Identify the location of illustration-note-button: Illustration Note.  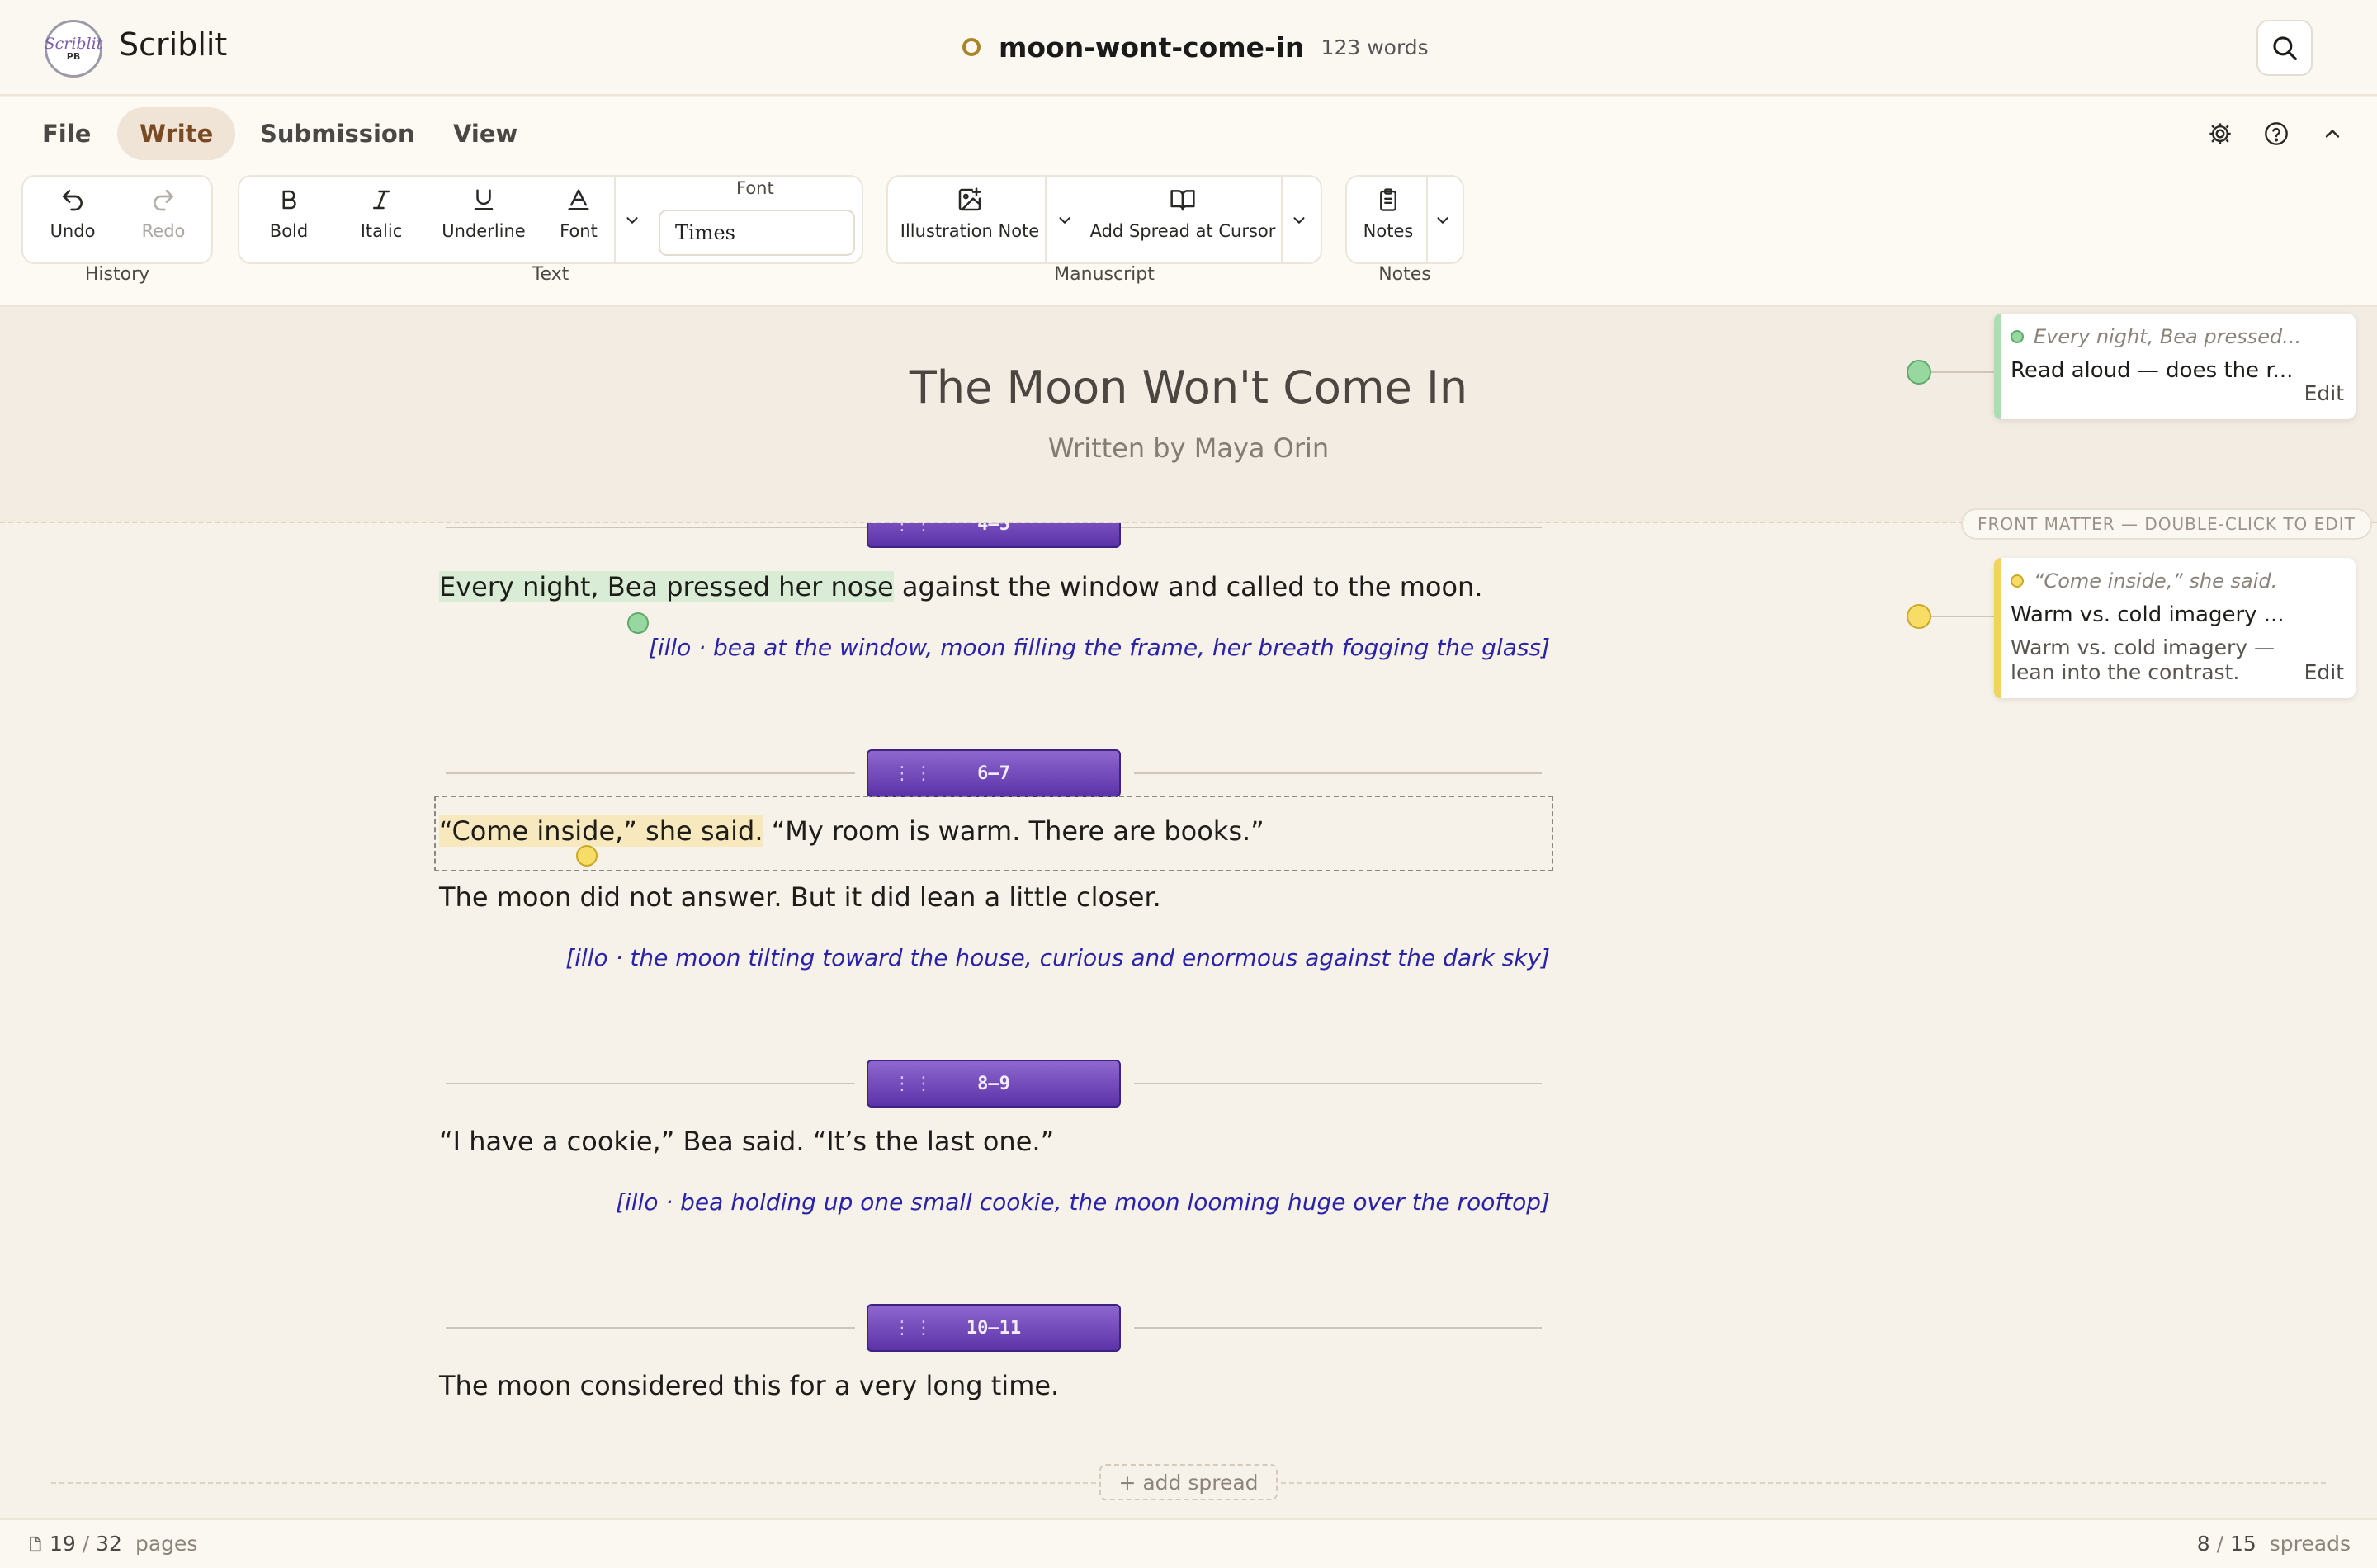
(970, 211).